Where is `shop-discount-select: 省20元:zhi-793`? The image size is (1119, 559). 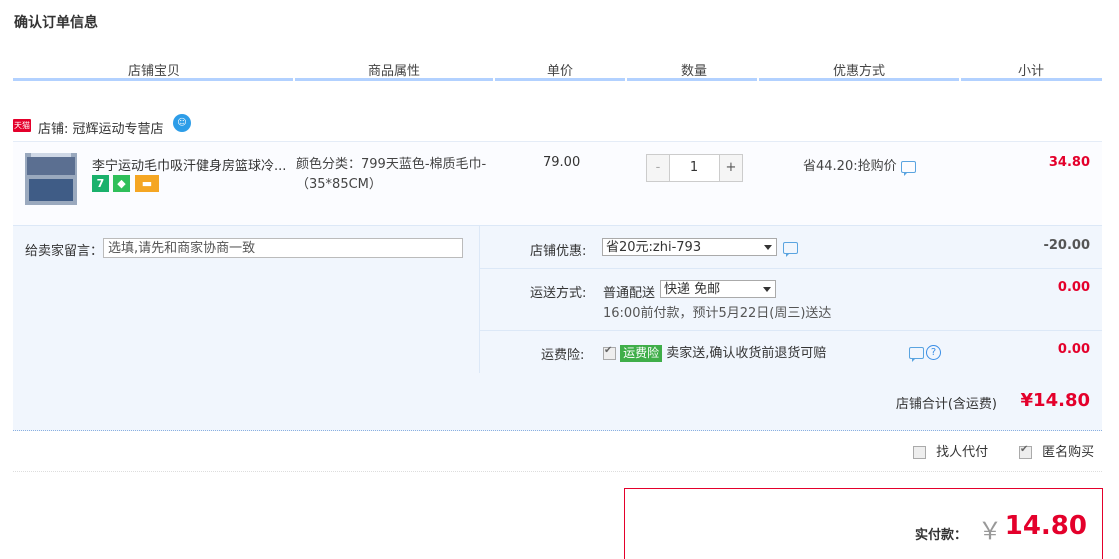 shop-discount-select: 省20元:zhi-793 is located at coordinates (689, 247).